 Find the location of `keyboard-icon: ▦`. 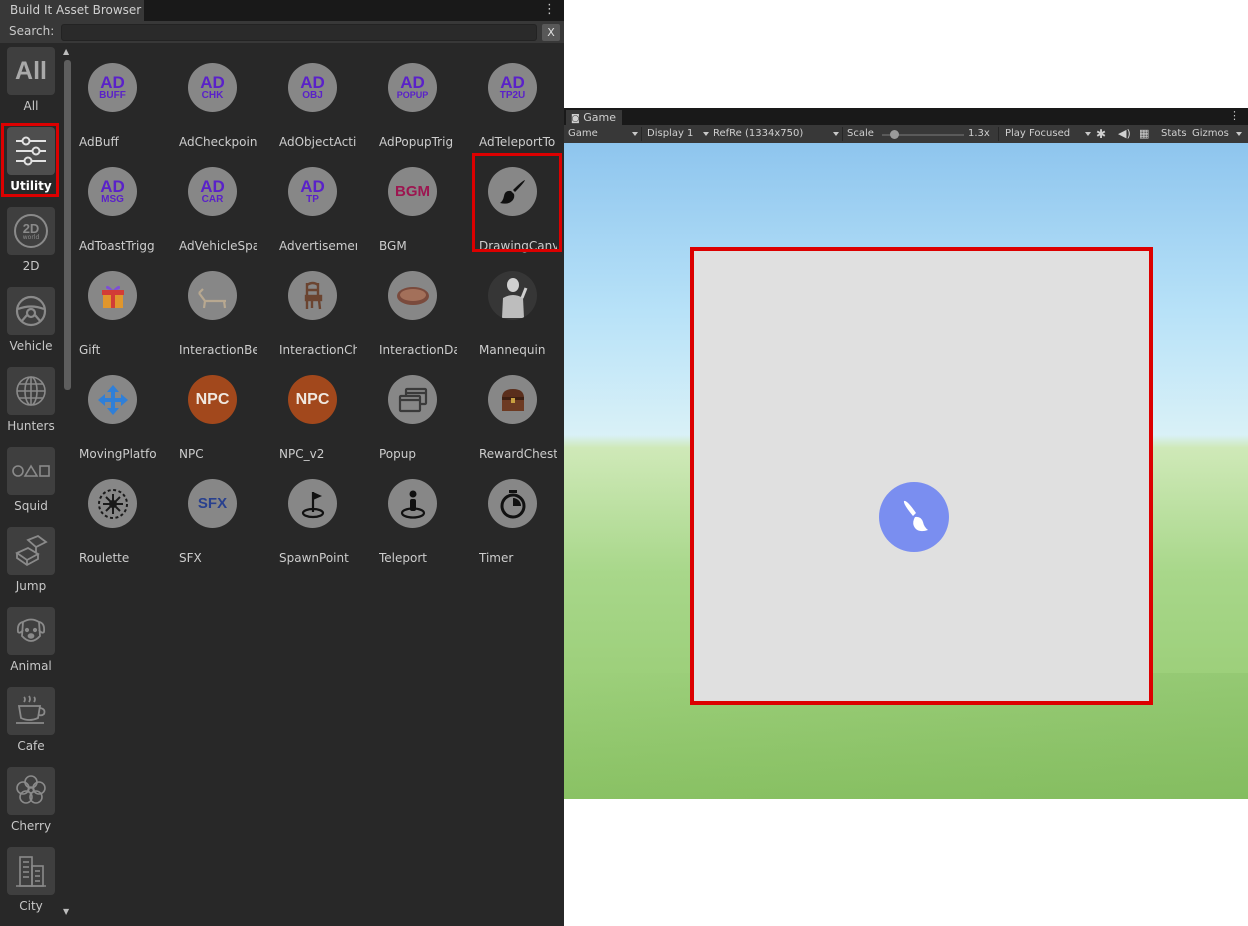

keyboard-icon: ▦ is located at coordinates (1144, 134).